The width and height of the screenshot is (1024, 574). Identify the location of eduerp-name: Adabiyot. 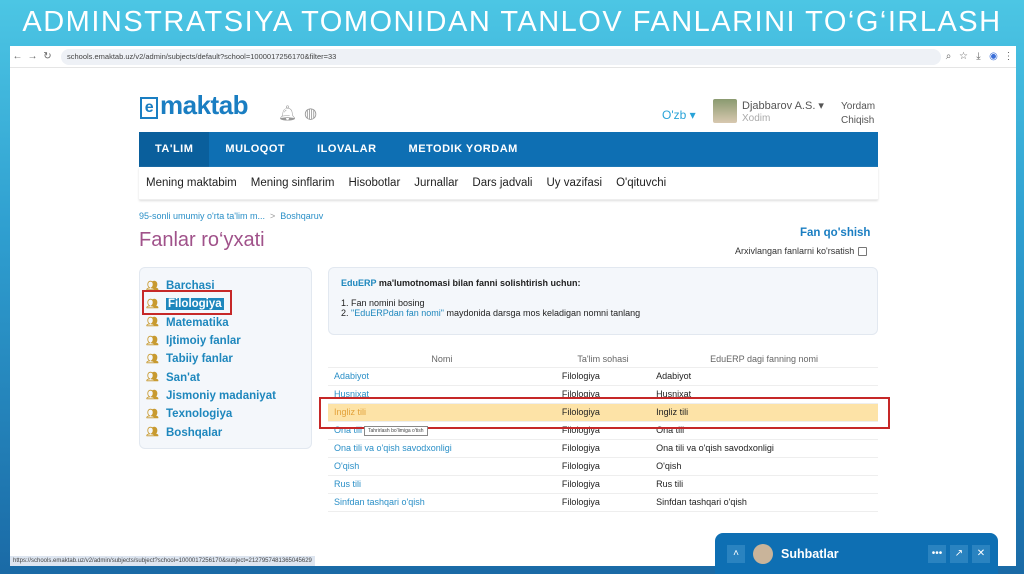
(764, 376).